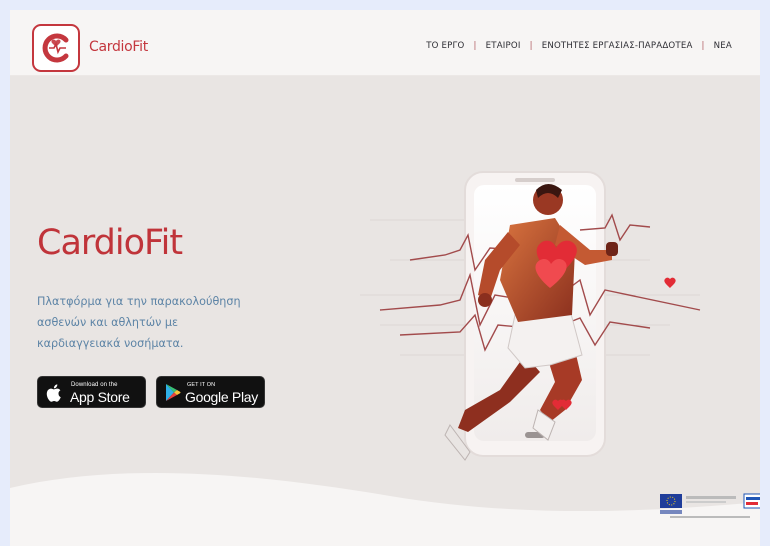  I want to click on google-play-label: Google Play, so click(221, 397).